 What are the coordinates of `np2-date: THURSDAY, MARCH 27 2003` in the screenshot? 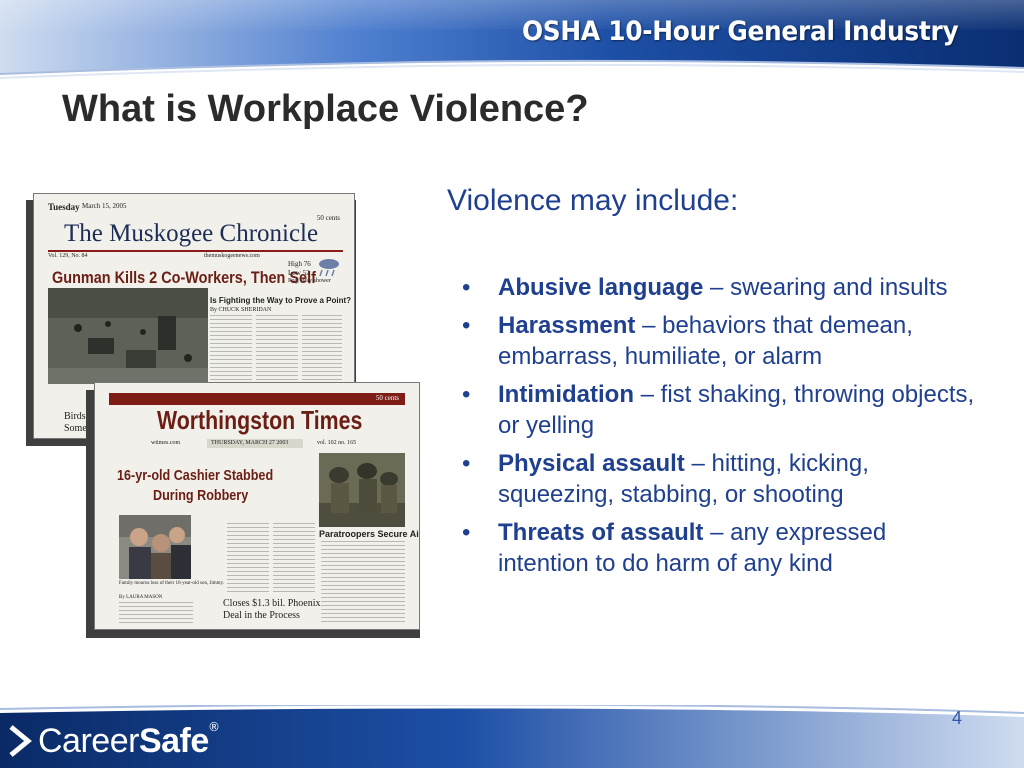 It's located at (250, 443).